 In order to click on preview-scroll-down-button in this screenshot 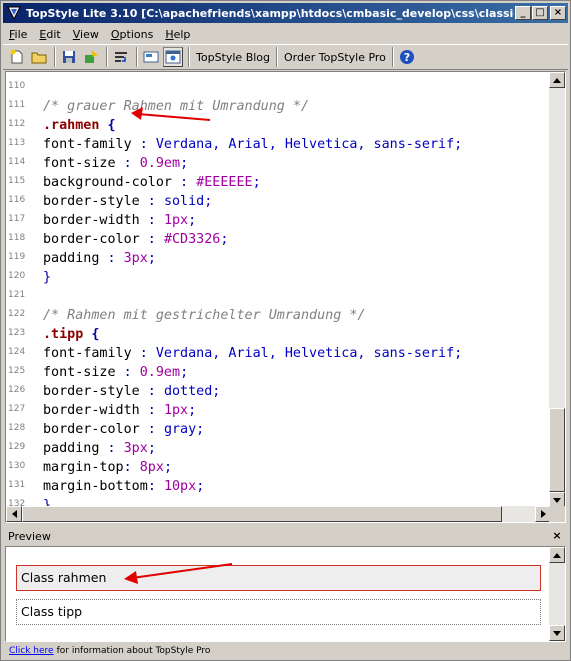, I will do `click(557, 633)`.